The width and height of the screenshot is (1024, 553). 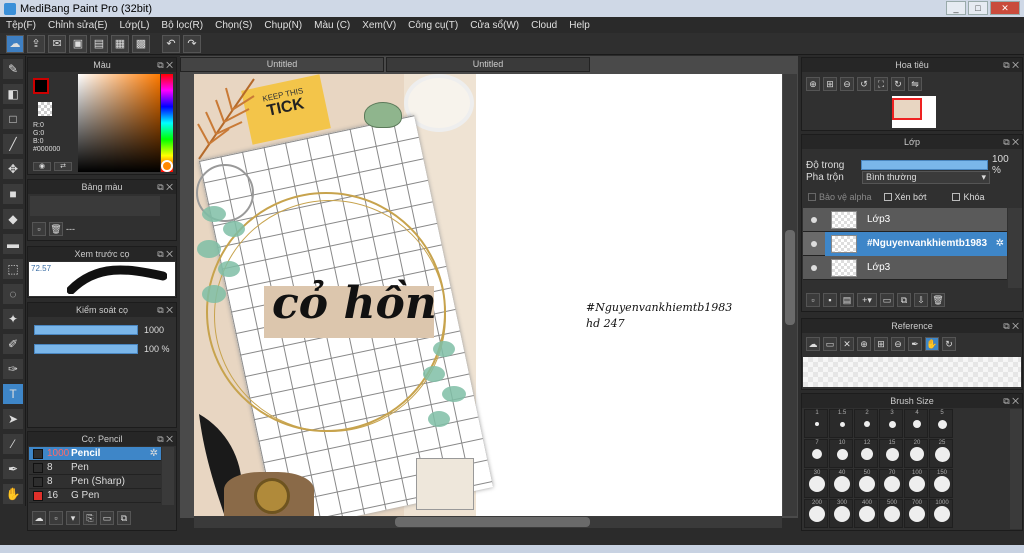 What do you see at coordinates (932, 344) in the screenshot?
I see `reference-hand-icon: ✋` at bounding box center [932, 344].